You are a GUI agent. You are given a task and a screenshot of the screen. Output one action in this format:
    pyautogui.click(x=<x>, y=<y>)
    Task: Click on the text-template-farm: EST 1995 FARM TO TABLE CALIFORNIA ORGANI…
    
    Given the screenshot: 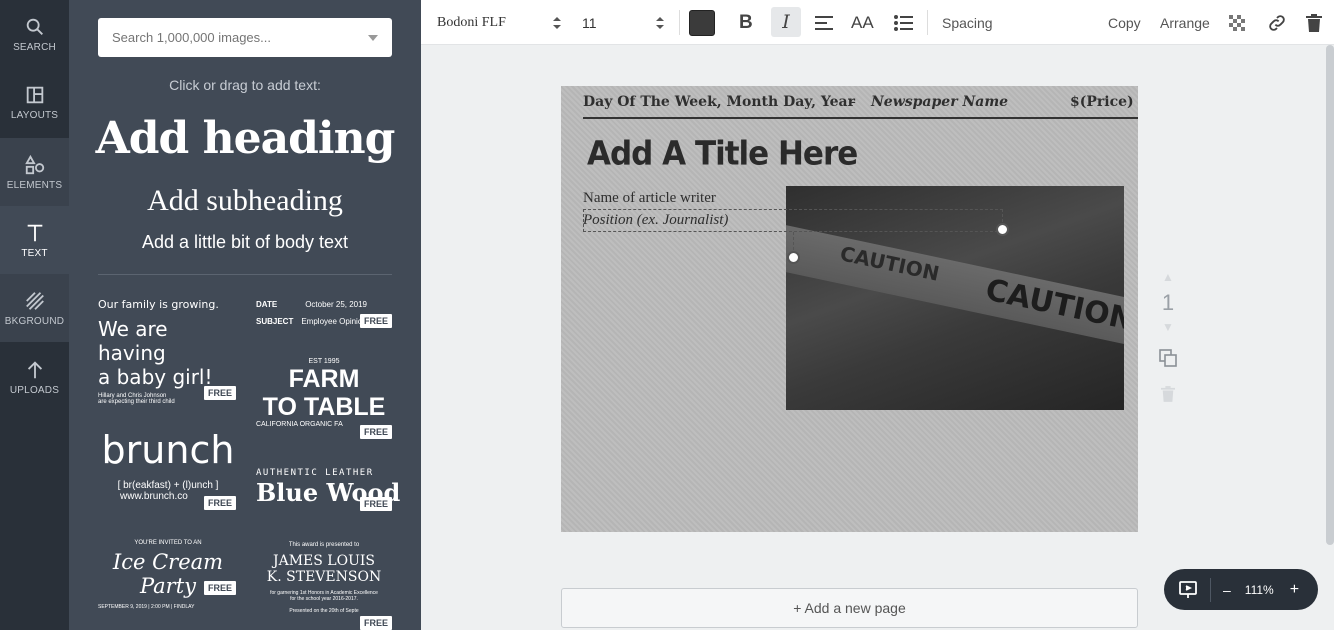 What is the action you would take?
    pyautogui.click(x=324, y=399)
    